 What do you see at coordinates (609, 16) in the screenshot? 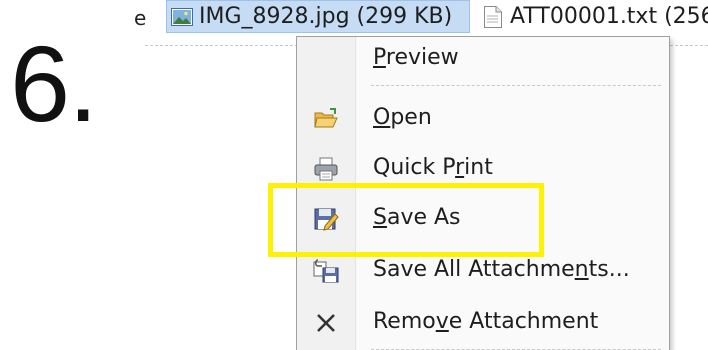
I see `attachment-label: ATT00001.txt (256` at bounding box center [609, 16].